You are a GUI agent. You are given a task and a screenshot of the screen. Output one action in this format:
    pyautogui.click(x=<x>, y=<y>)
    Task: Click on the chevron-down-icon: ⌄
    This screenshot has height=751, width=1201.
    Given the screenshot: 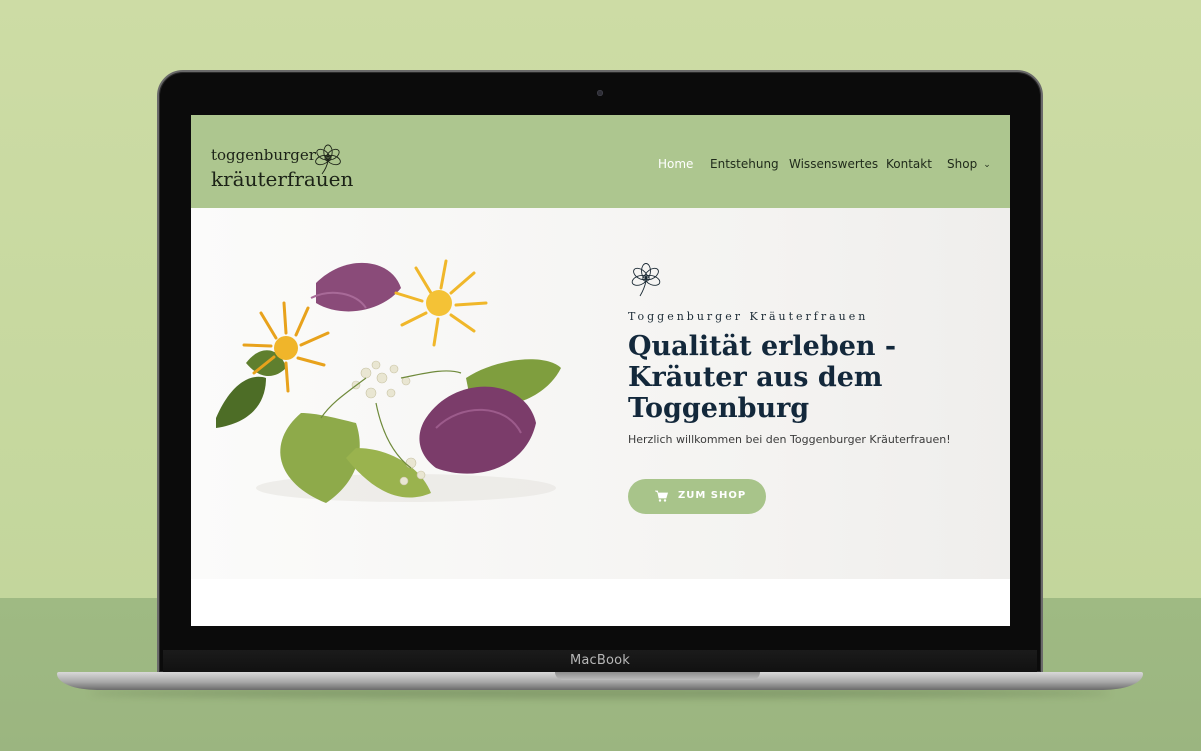 What is the action you would take?
    pyautogui.click(x=987, y=165)
    